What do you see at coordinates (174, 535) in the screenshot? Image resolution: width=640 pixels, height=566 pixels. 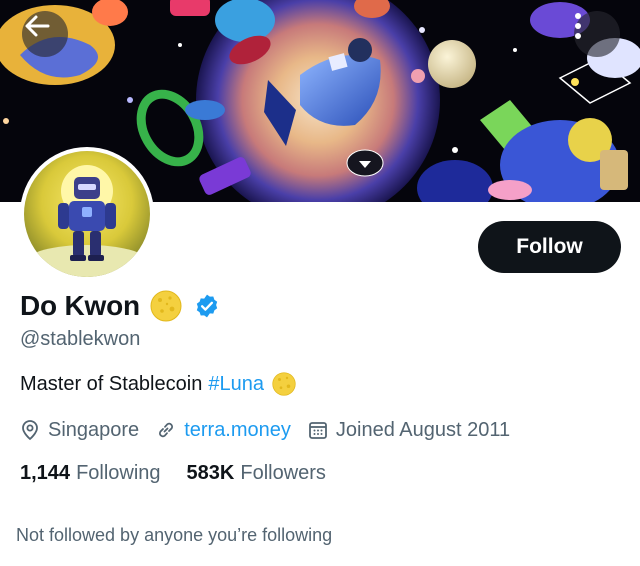 I see `followed-by-note: Not followed by anyone you’re following` at bounding box center [174, 535].